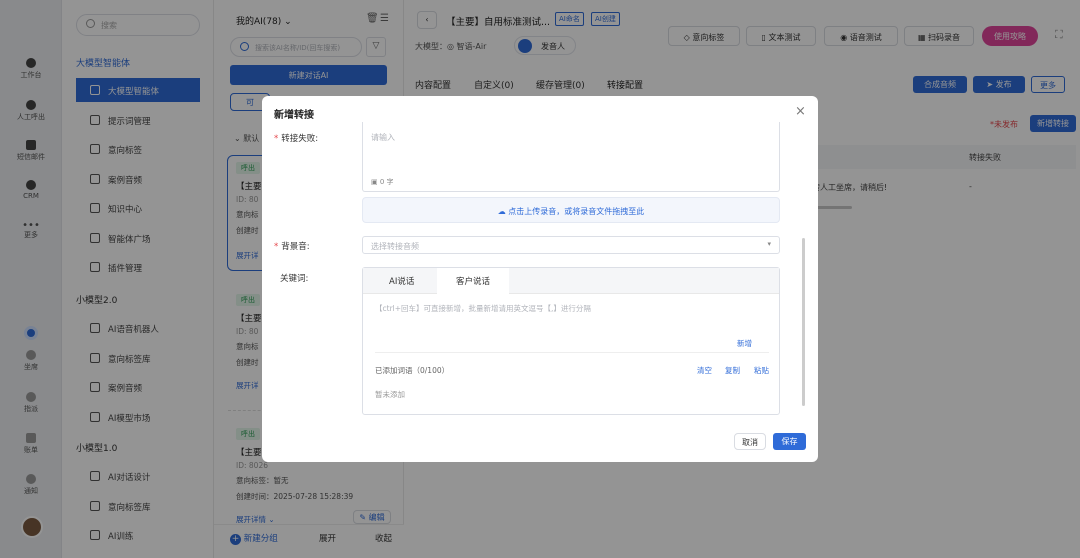 Image resolution: width=1080 pixels, height=558 pixels. What do you see at coordinates (473, 281) in the screenshot?
I see `tab-customer-speak: 客户说话` at bounding box center [473, 281].